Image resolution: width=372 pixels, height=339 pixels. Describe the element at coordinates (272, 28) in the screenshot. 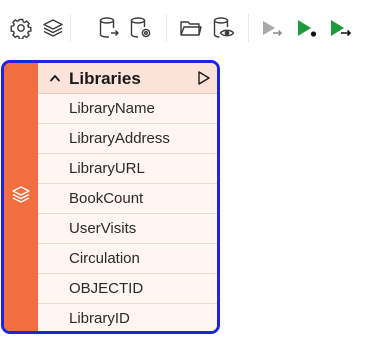

I see `run-disabled-icon` at that location.